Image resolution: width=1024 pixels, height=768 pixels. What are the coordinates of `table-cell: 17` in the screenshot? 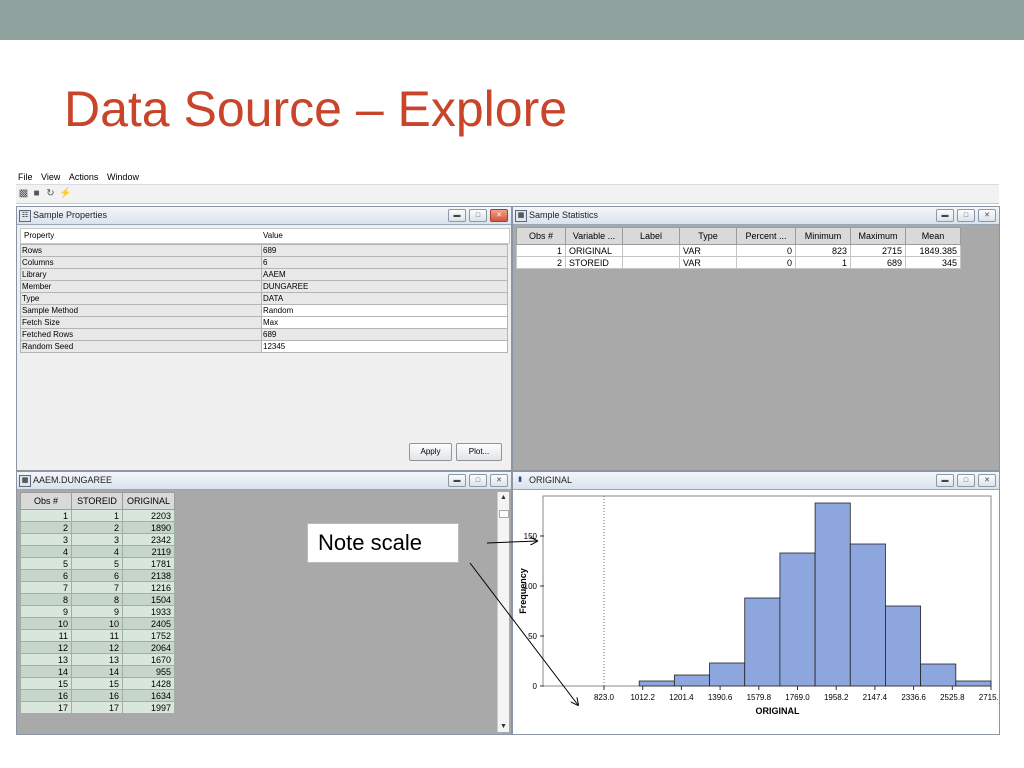 It's located at (97, 707).